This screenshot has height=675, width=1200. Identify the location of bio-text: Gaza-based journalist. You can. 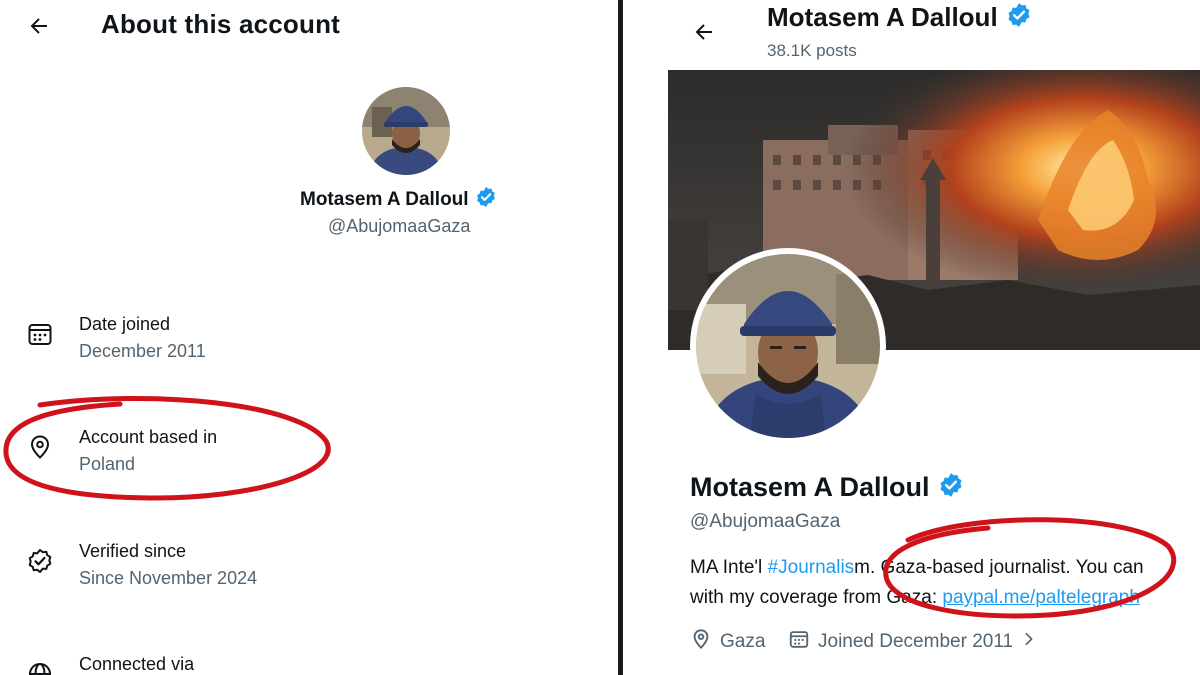
(1009, 567).